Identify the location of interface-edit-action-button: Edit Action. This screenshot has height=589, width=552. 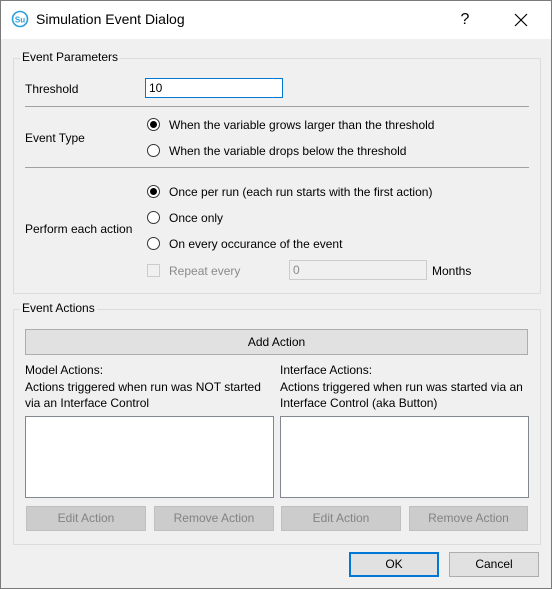
(341, 518).